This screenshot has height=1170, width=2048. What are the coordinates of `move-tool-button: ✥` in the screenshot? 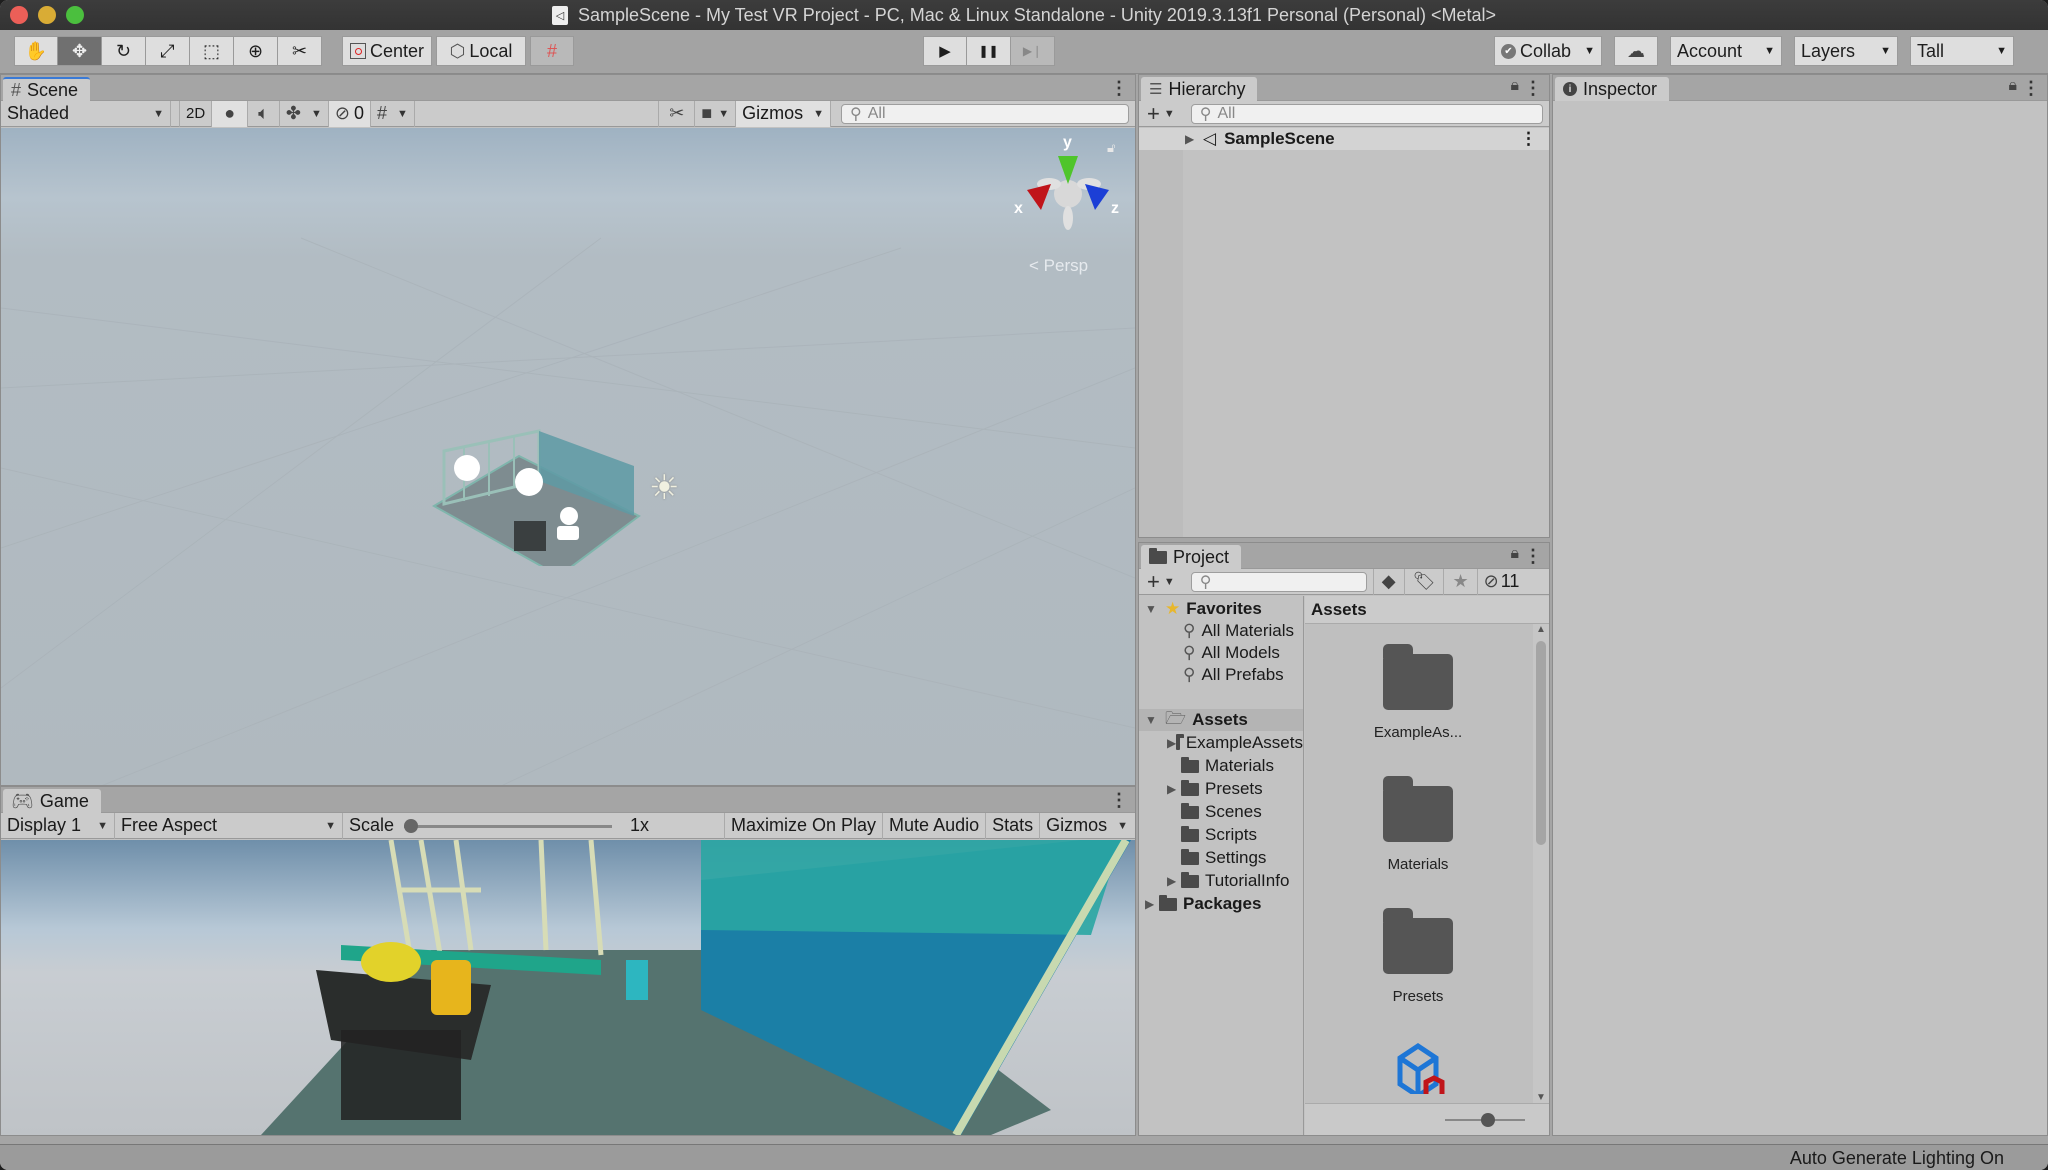 It's located at (80, 51).